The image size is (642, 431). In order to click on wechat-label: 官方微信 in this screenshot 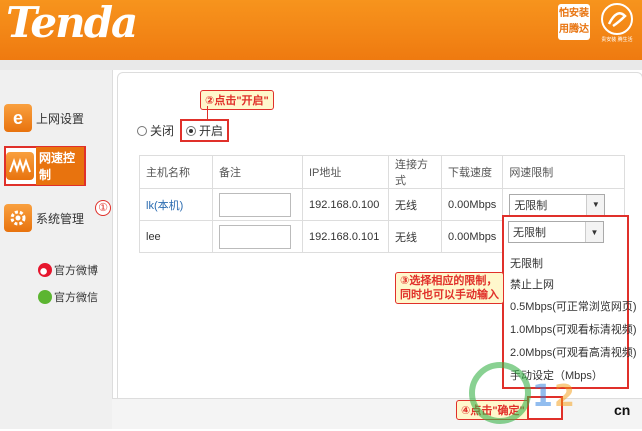, I will do `click(76, 298)`.